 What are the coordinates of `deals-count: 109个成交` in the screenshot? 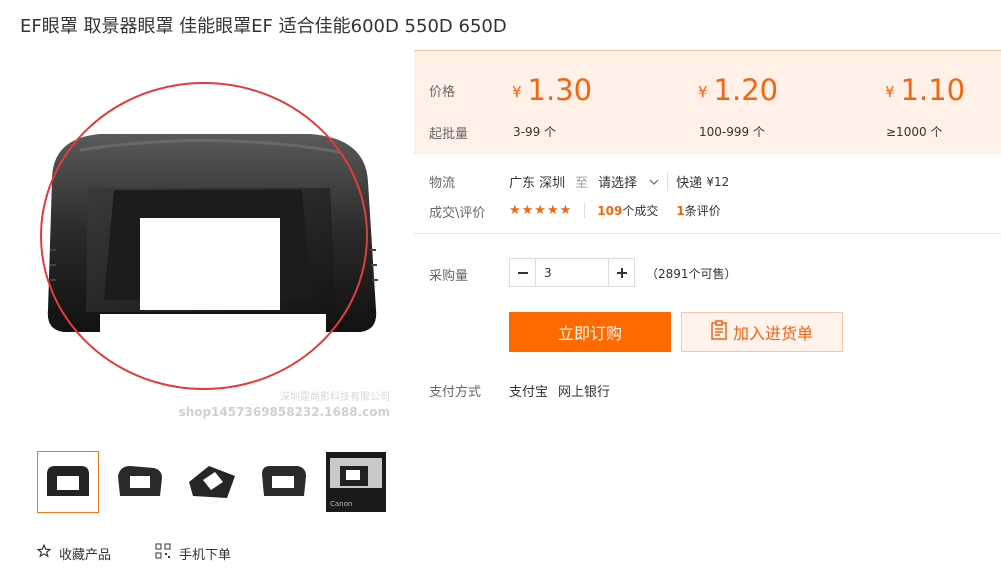 It's located at (636, 210).